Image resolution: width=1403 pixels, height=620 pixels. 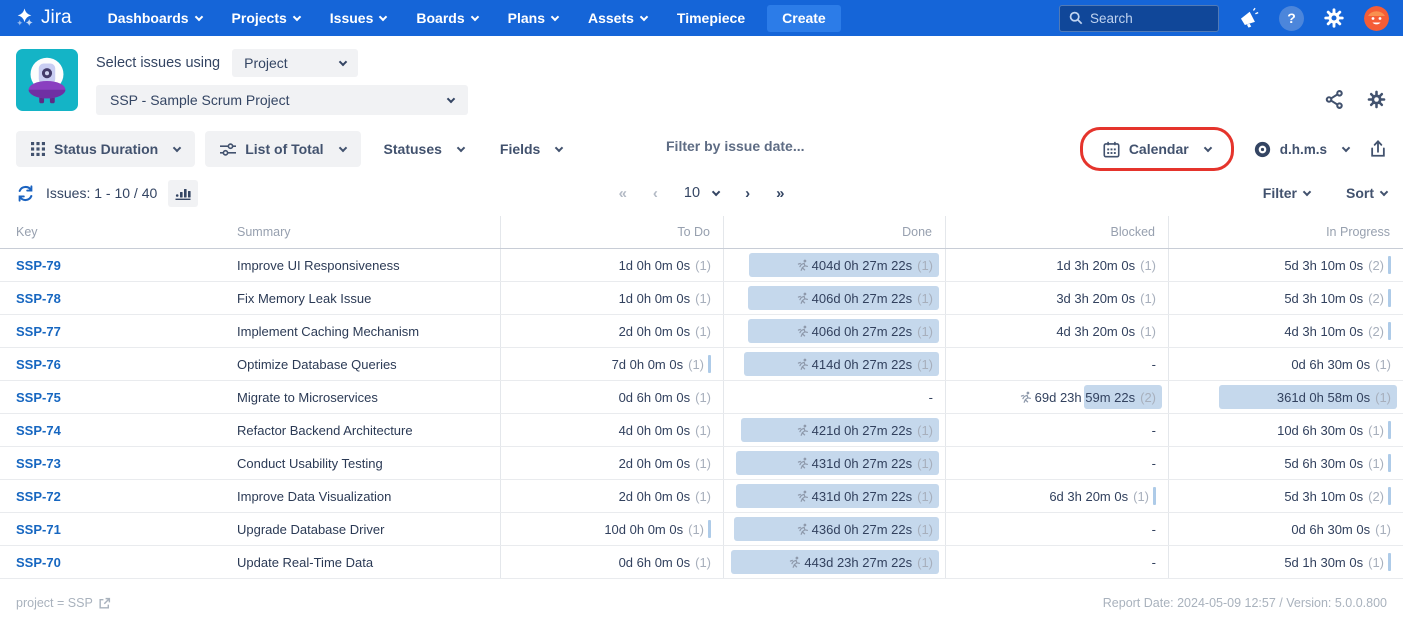 What do you see at coordinates (611, 232) in the screenshot?
I see `column-header-todo: To Do` at bounding box center [611, 232].